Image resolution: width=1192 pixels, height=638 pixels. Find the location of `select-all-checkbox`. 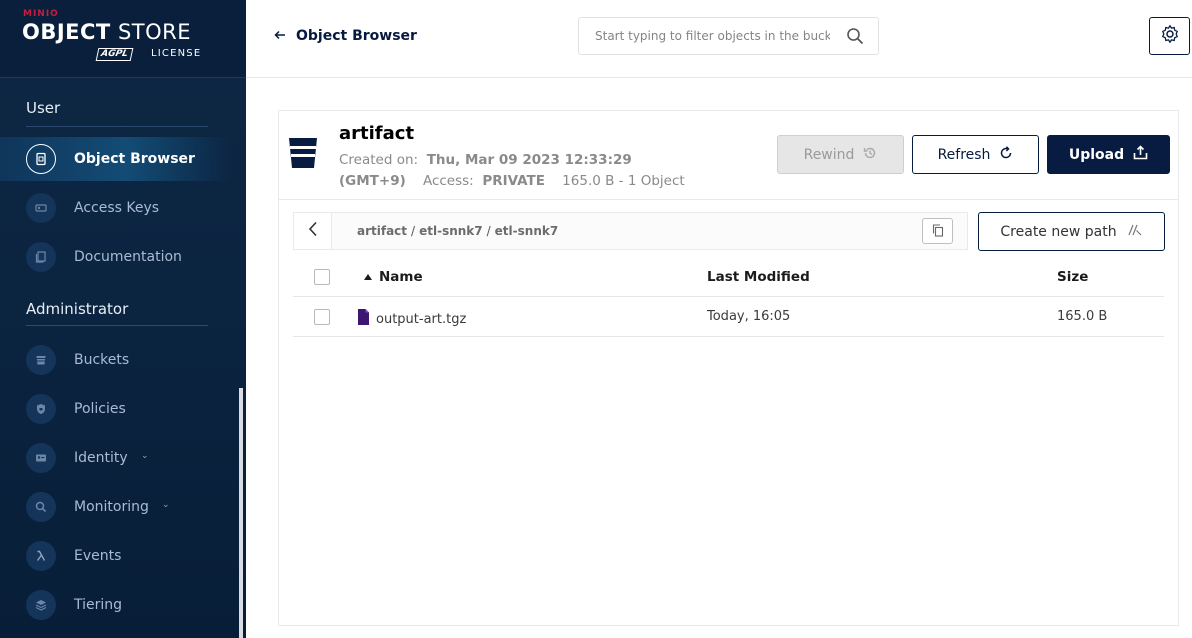

select-all-checkbox is located at coordinates (322, 277).